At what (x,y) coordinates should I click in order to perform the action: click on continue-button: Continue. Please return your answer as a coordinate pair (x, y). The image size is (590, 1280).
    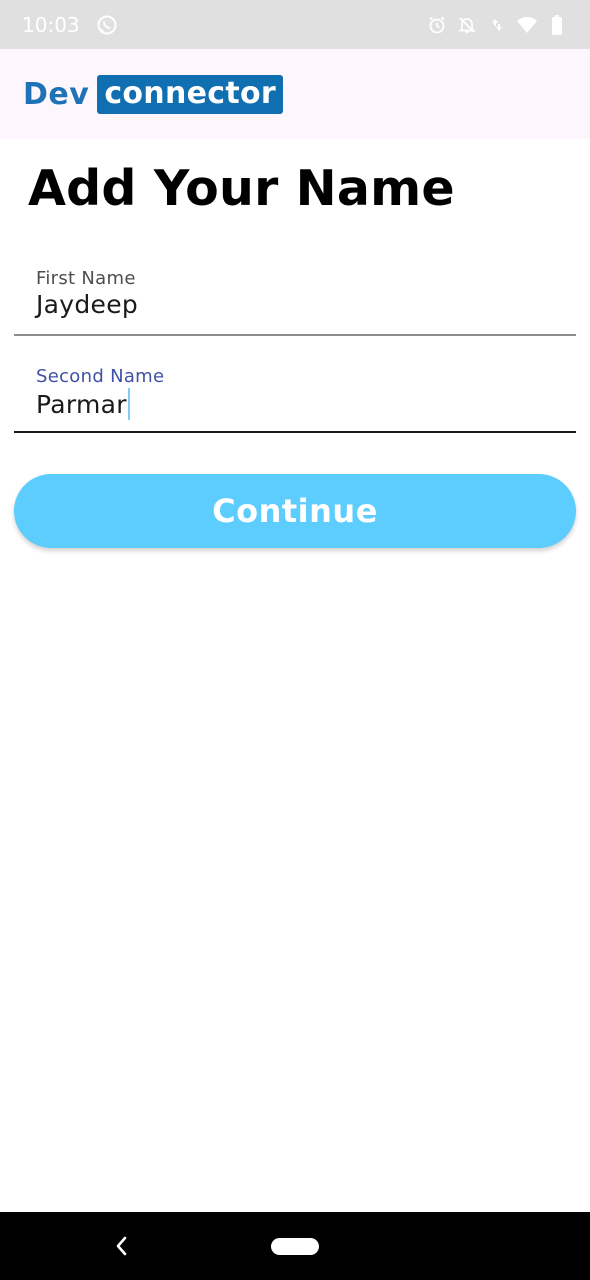
    Looking at the image, I should click on (295, 511).